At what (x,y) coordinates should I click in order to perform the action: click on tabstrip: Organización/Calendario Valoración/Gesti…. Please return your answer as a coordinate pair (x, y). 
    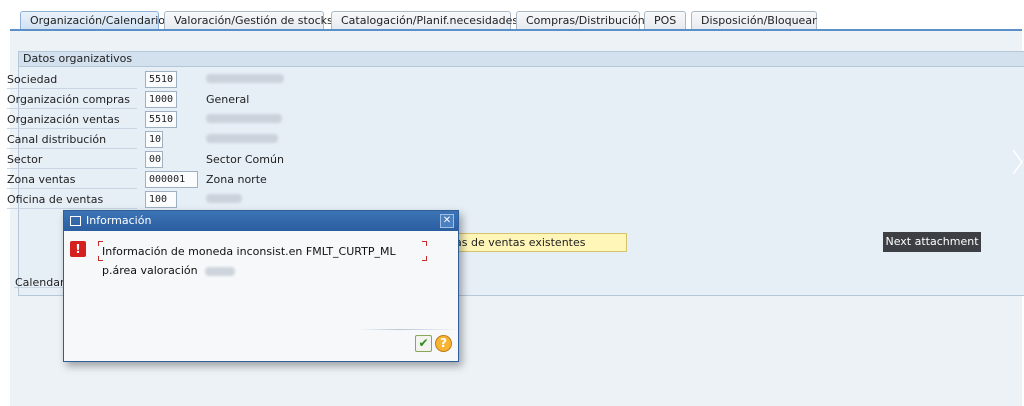
    Looking at the image, I should click on (512, 15).